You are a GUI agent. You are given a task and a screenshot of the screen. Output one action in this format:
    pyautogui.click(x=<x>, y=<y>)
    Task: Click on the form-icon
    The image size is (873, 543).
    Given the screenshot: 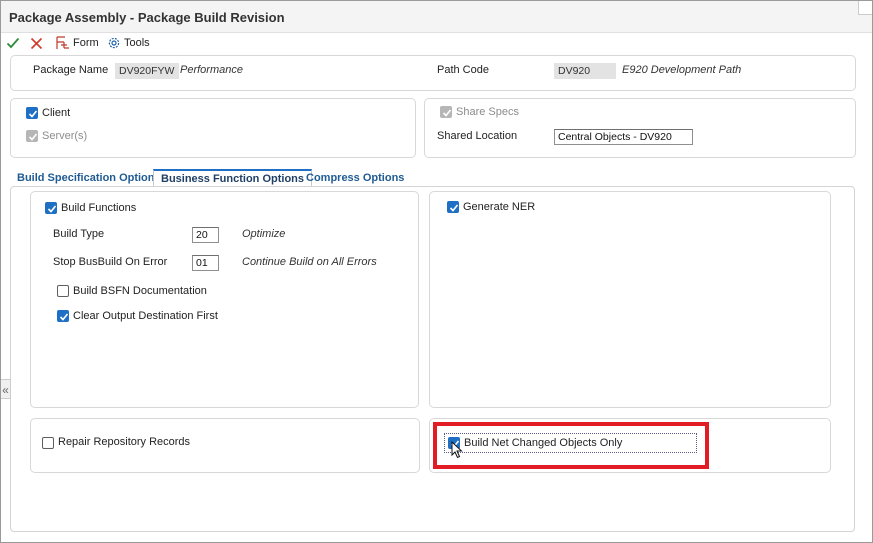 What is the action you would take?
    pyautogui.click(x=62, y=43)
    